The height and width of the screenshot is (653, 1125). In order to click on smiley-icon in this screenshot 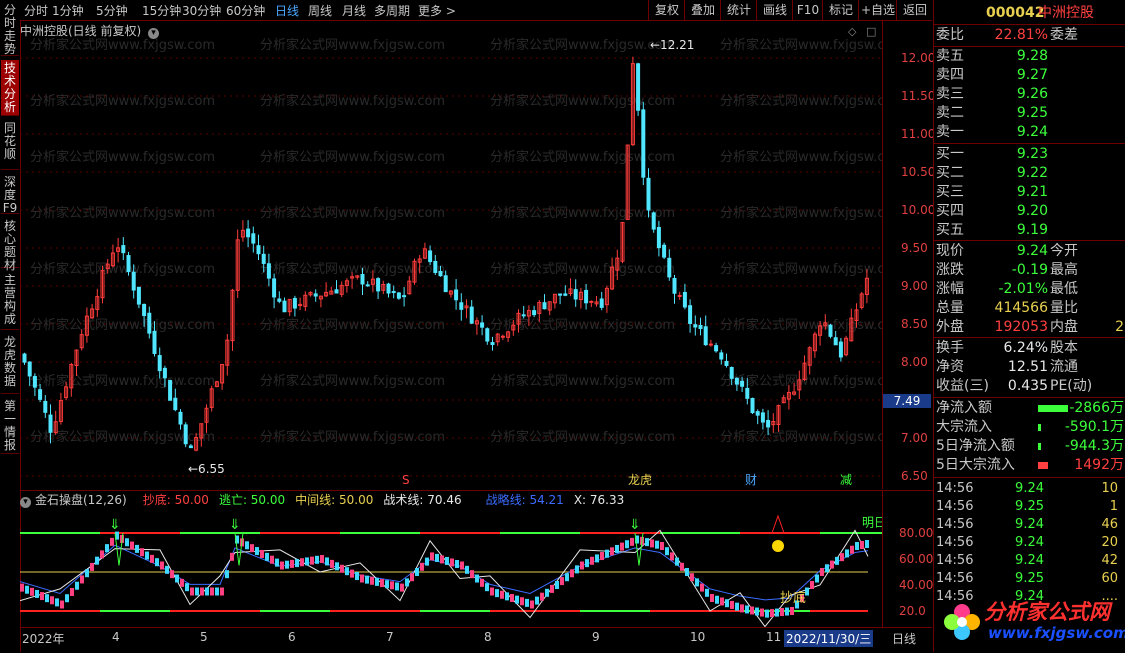, I will do `click(778, 546)`.